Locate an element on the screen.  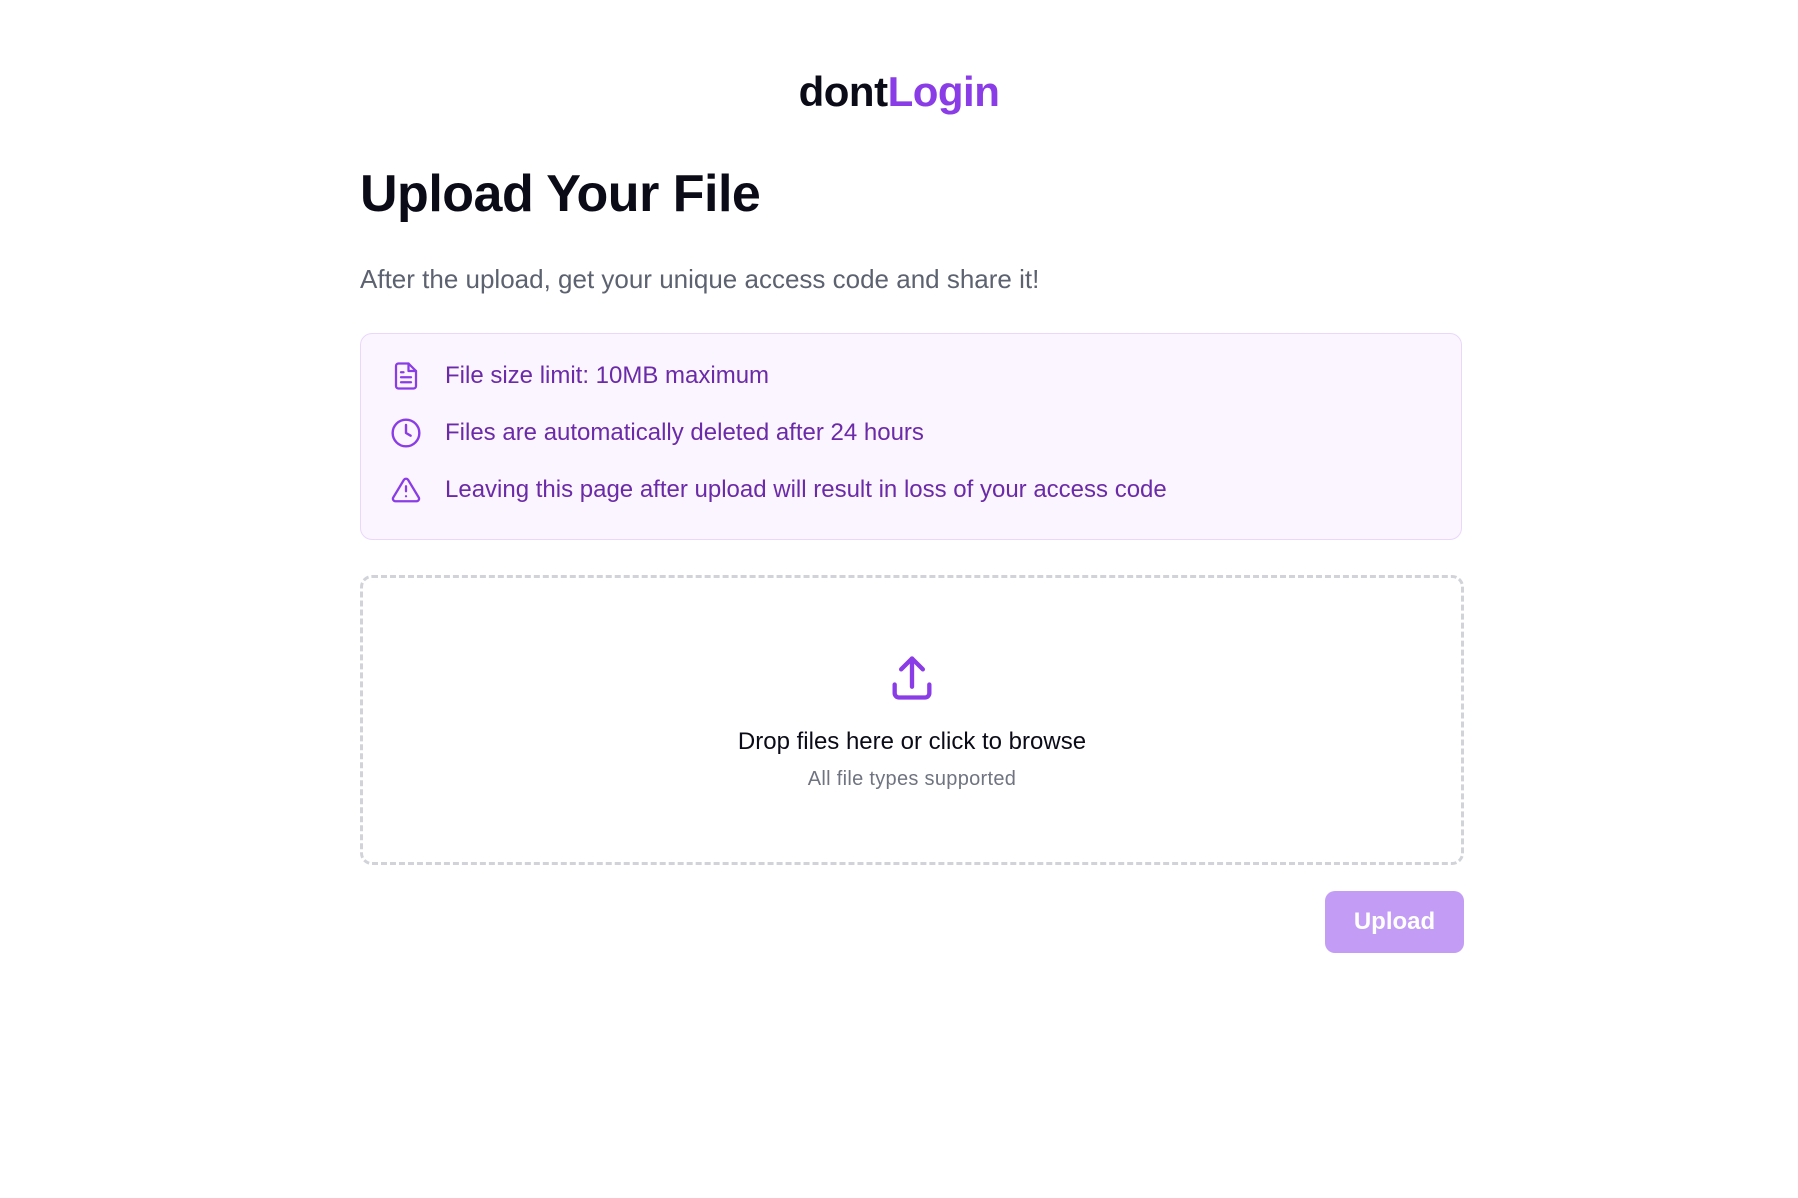
brand-part-dont: dont is located at coordinates (843, 91).